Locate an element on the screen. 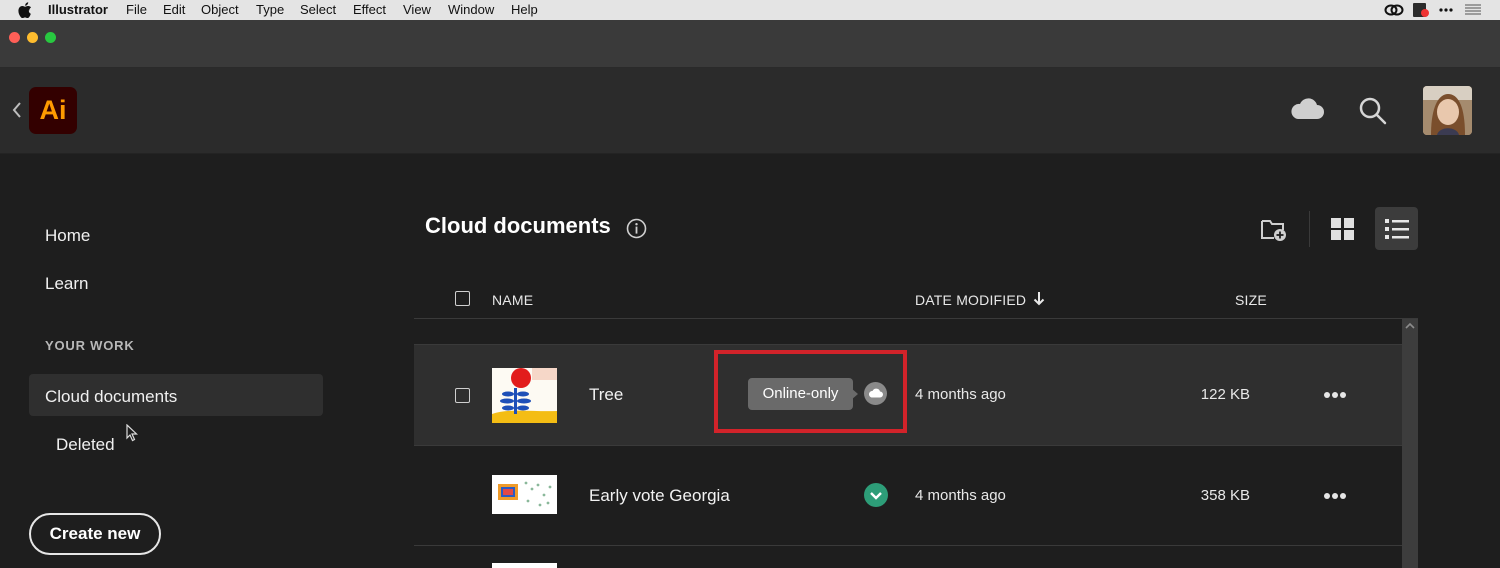 This screenshot has height=568, width=1500. column-header-date-modified: DATE MODIFIED is located at coordinates (970, 300).